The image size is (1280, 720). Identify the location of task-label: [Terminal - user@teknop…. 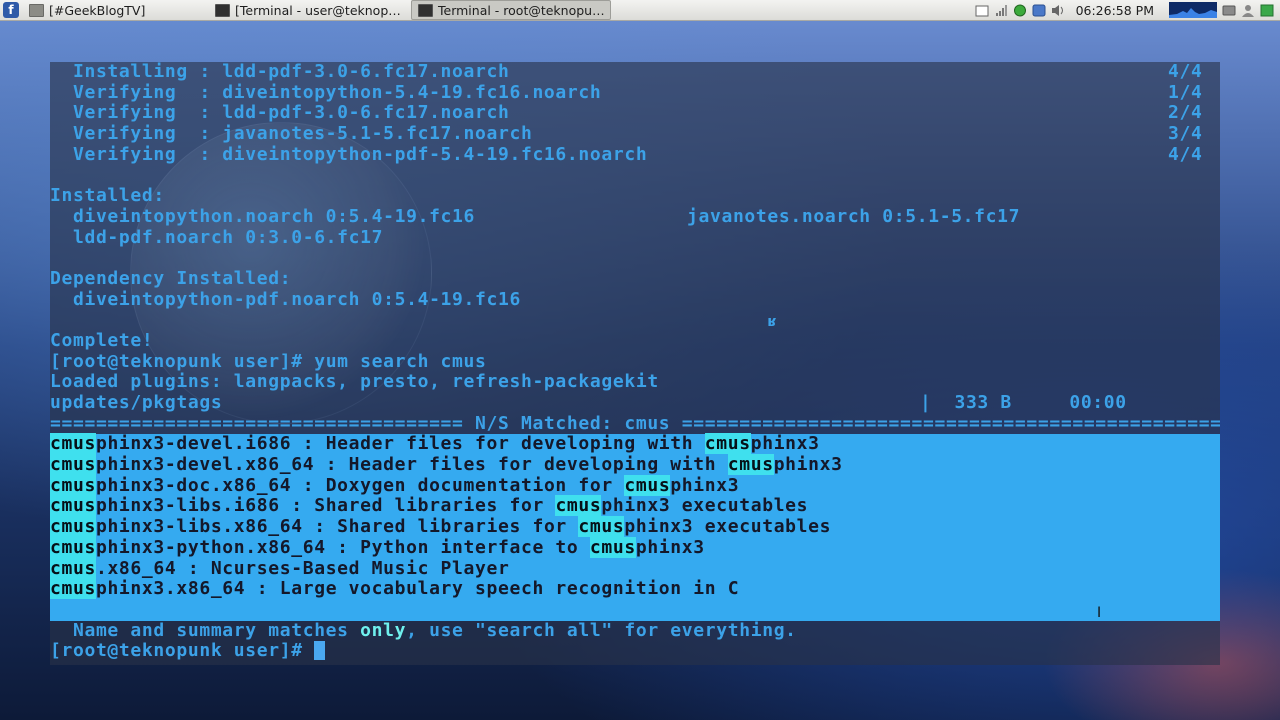
(318, 10).